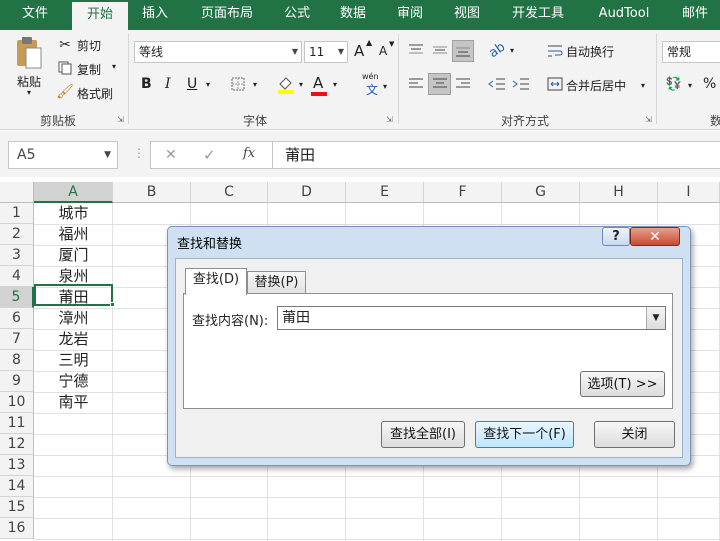 This screenshot has height=541, width=720. Describe the element at coordinates (29, 53) in the screenshot. I see `paste-icon` at that location.